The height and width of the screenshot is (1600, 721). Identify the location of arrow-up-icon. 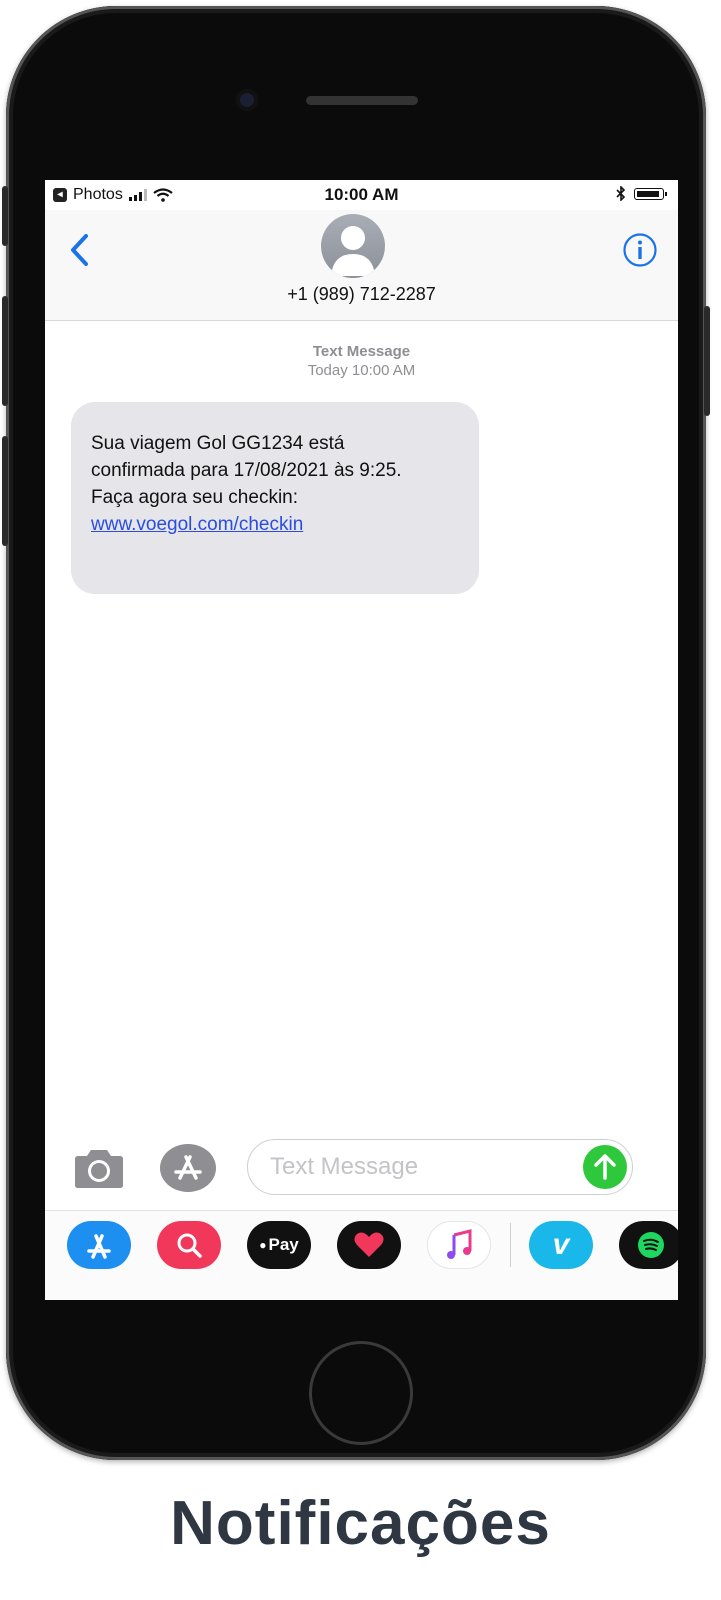
(605, 1167).